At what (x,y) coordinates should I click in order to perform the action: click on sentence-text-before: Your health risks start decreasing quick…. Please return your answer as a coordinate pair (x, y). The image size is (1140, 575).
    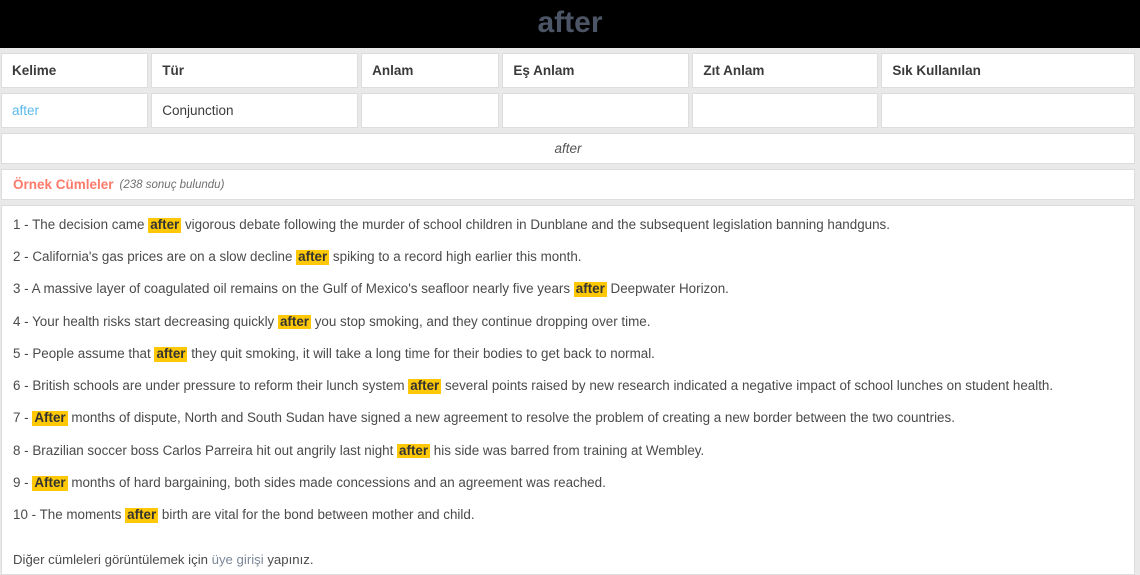
    Looking at the image, I should click on (155, 321).